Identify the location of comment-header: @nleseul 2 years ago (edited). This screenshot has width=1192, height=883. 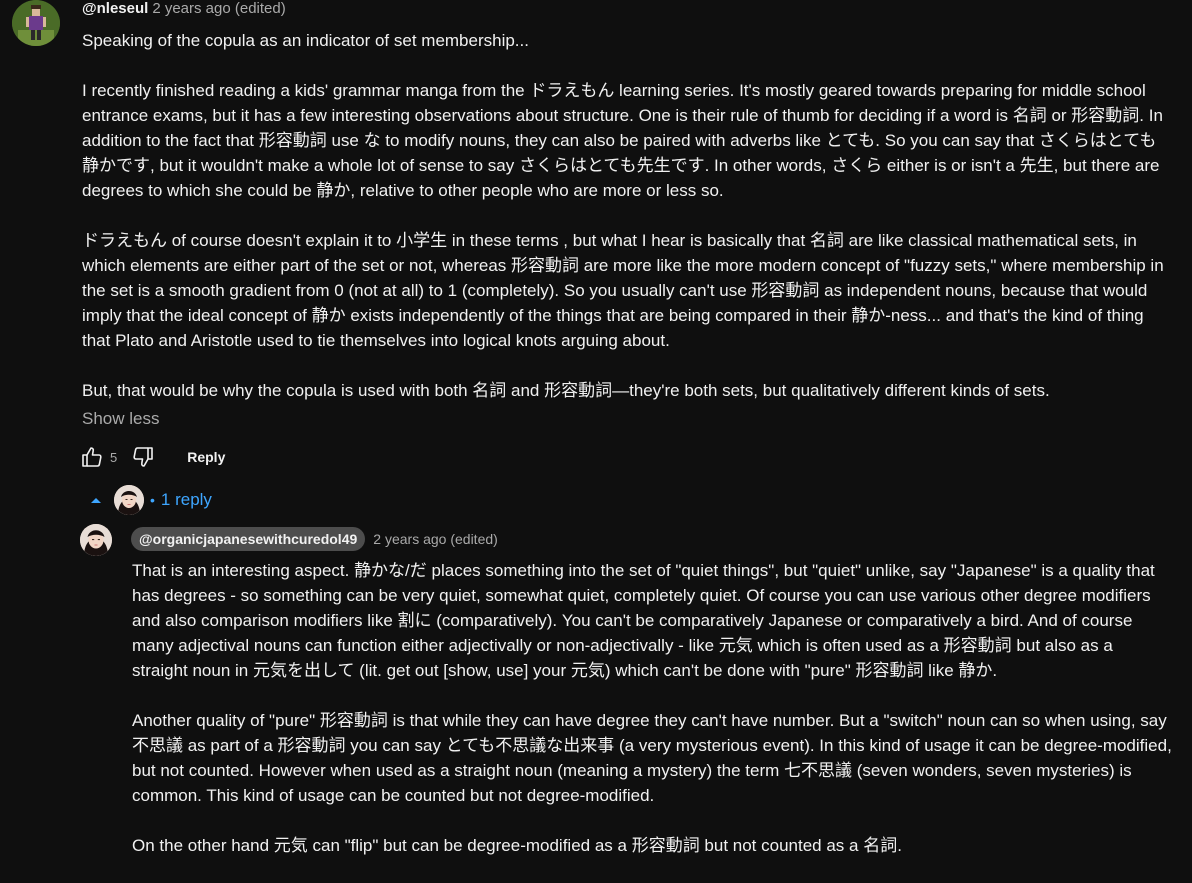
(184, 9).